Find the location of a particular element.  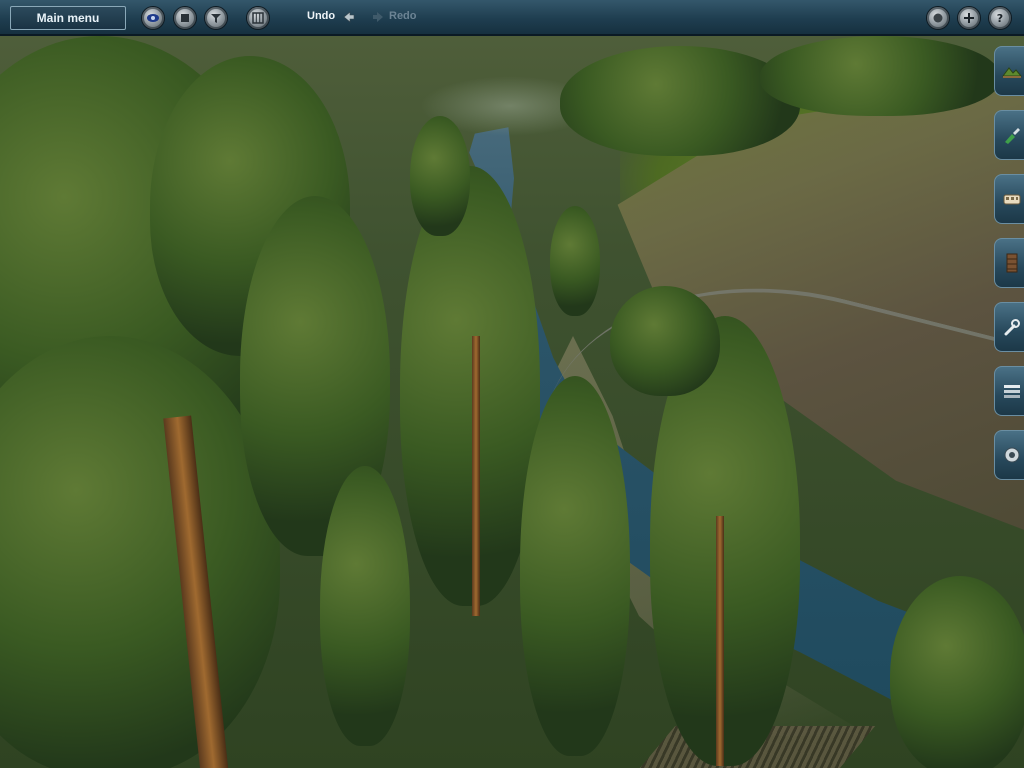

tab-layers is located at coordinates (1009, 391).